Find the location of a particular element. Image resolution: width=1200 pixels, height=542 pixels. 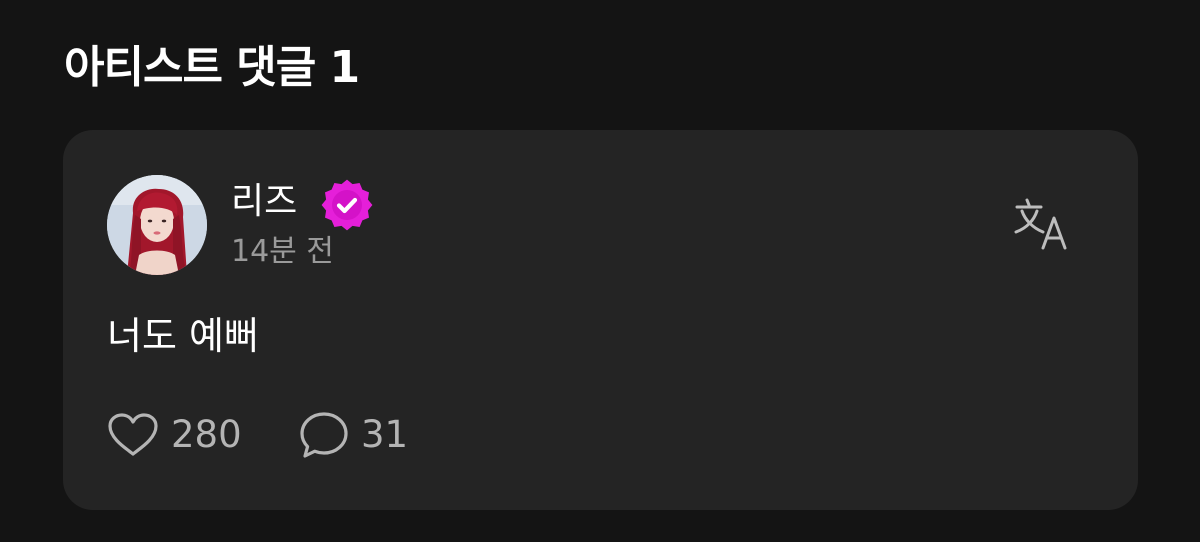

avatar is located at coordinates (157, 225).